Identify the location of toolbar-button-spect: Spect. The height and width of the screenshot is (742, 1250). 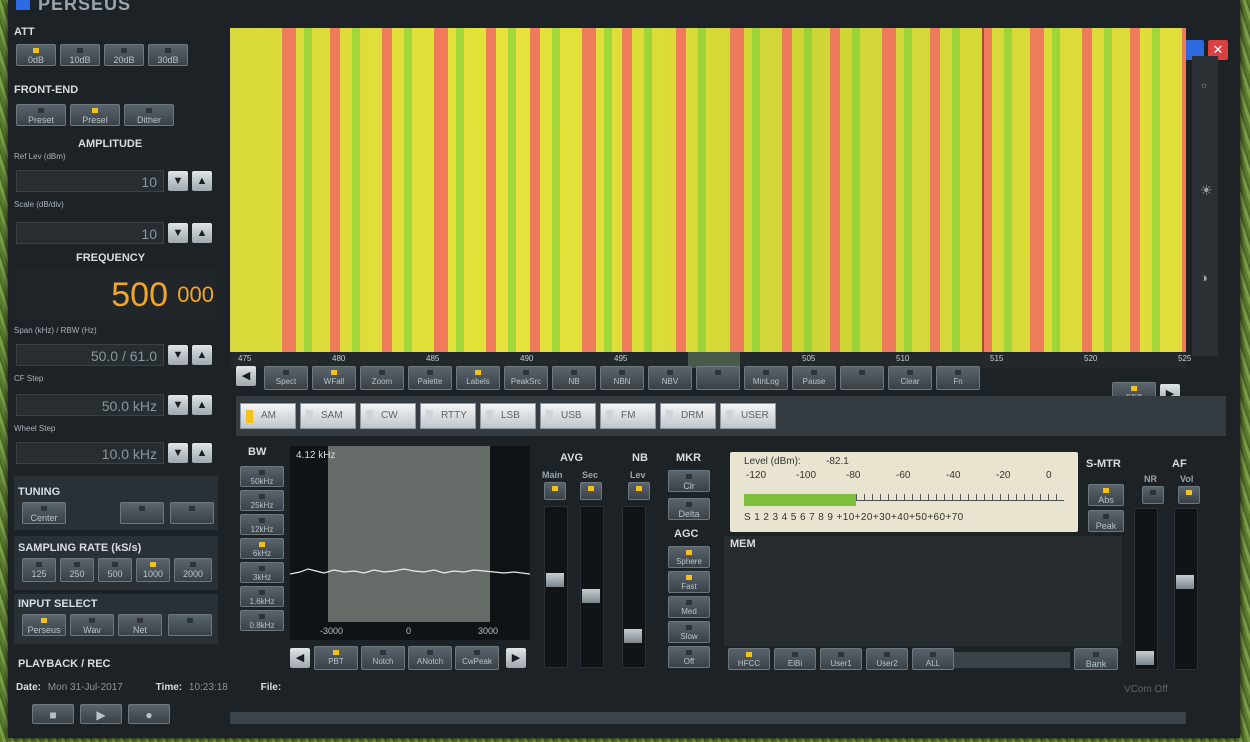
(286, 378).